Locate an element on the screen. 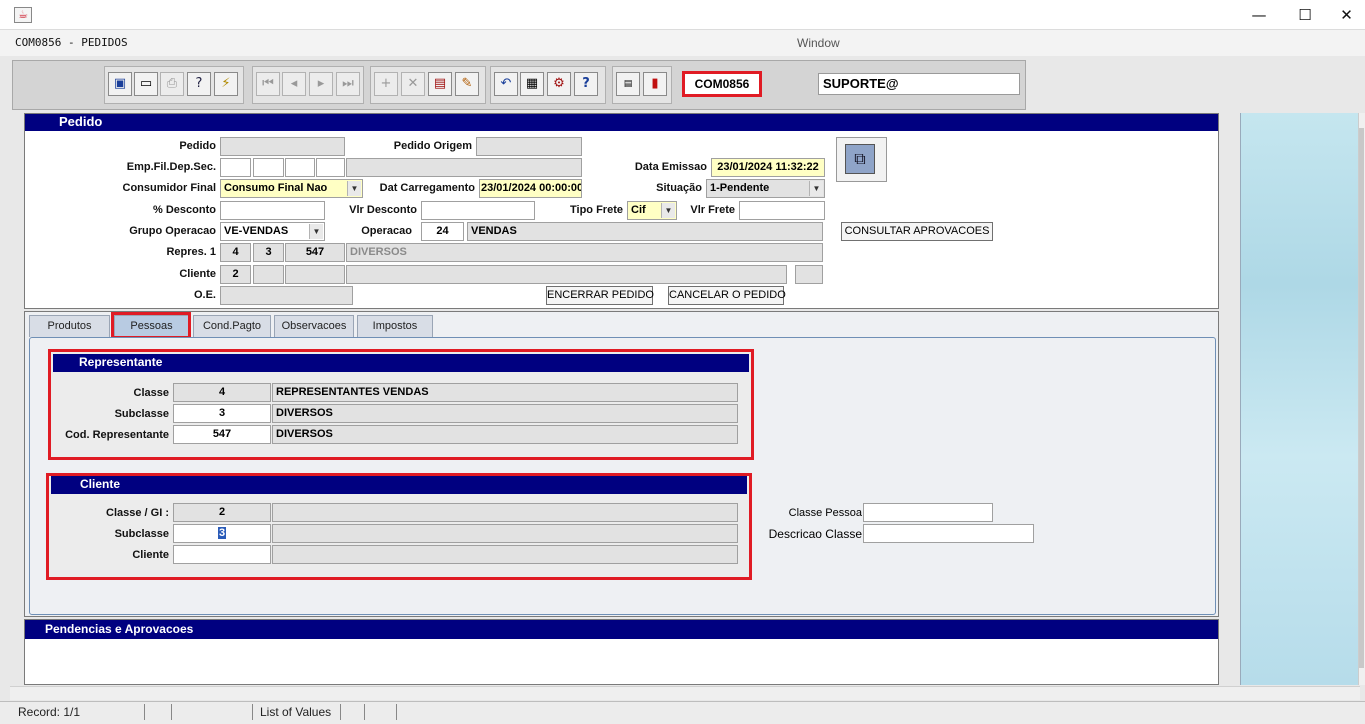 The image size is (1365, 724). descricao-classe-field is located at coordinates (948, 533).